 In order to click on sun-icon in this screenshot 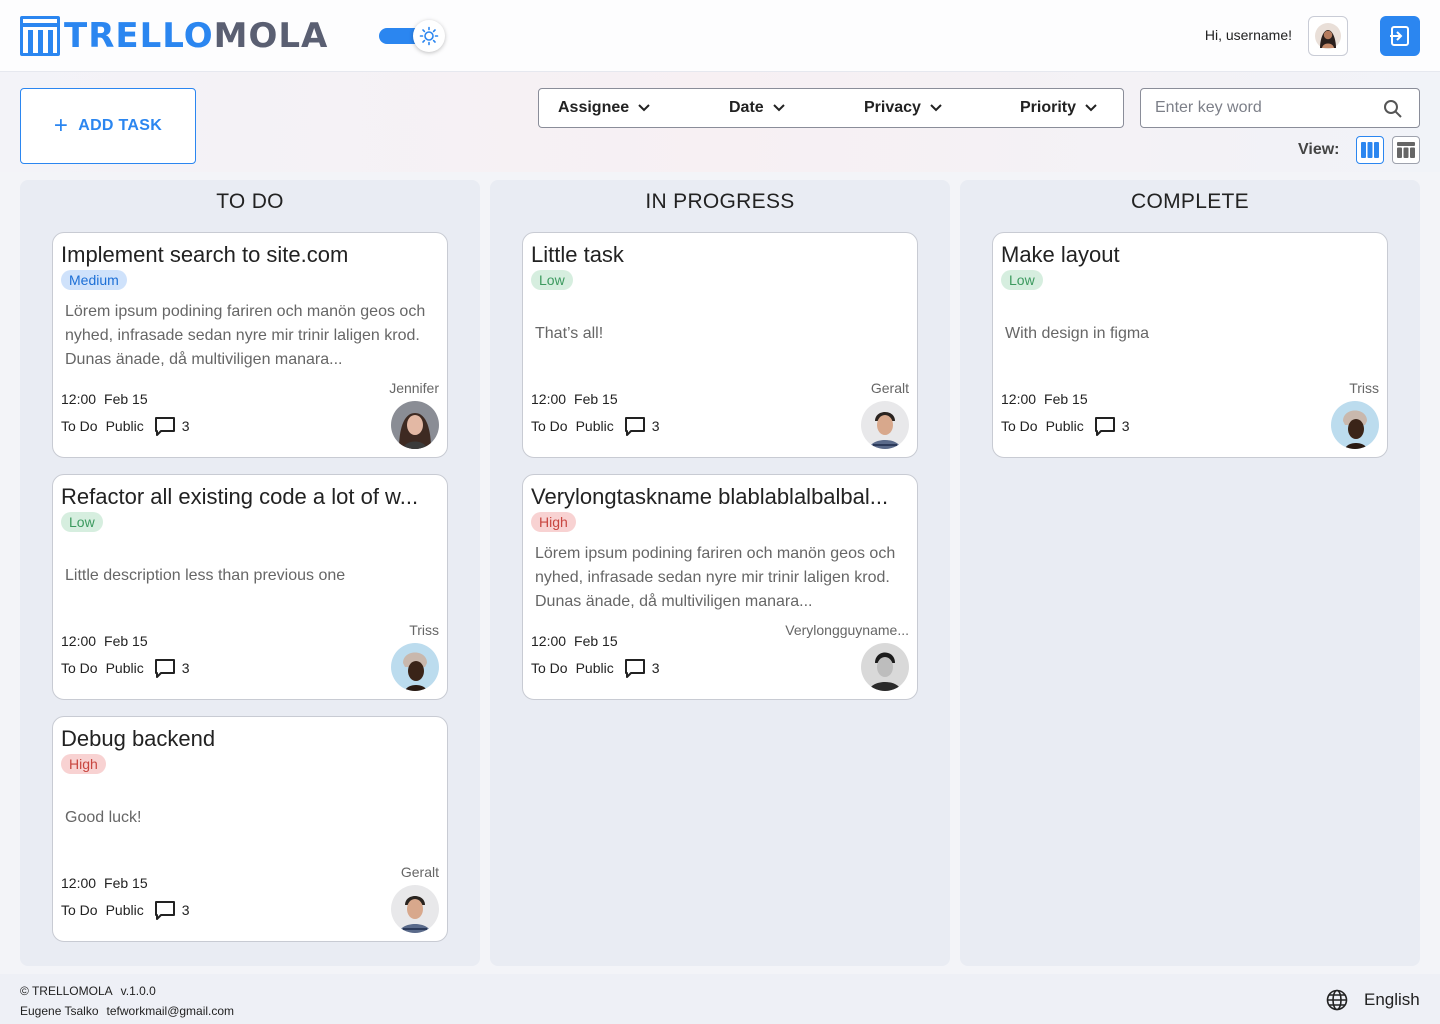, I will do `click(429, 36)`.